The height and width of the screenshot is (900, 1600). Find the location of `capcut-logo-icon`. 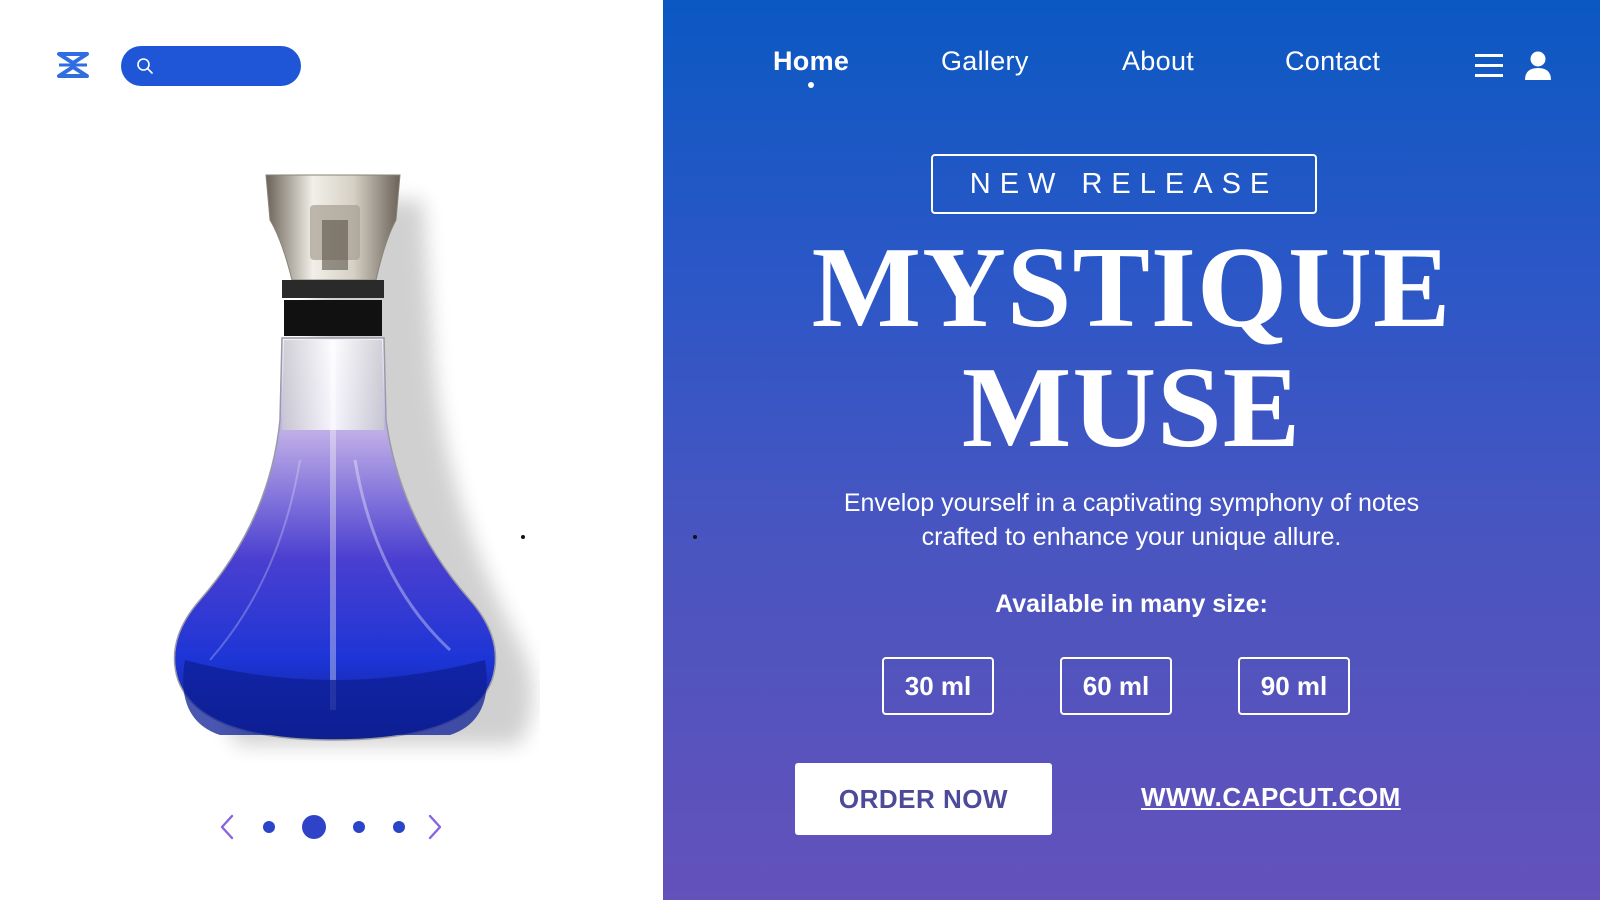

capcut-logo-icon is located at coordinates (73, 65).